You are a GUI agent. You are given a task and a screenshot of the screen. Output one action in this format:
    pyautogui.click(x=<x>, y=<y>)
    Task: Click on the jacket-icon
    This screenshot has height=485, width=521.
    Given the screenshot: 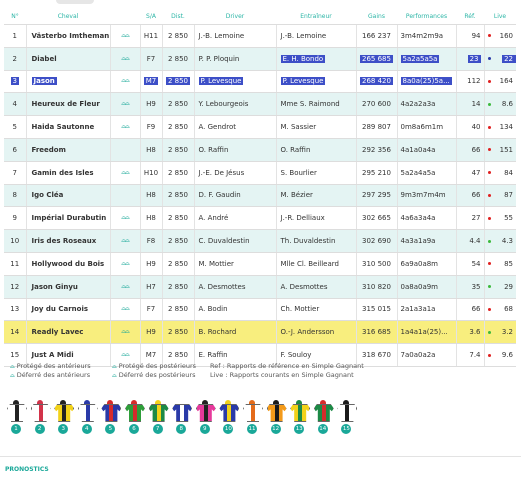 What is the action you would take?
    pyautogui.click(x=40, y=413)
    